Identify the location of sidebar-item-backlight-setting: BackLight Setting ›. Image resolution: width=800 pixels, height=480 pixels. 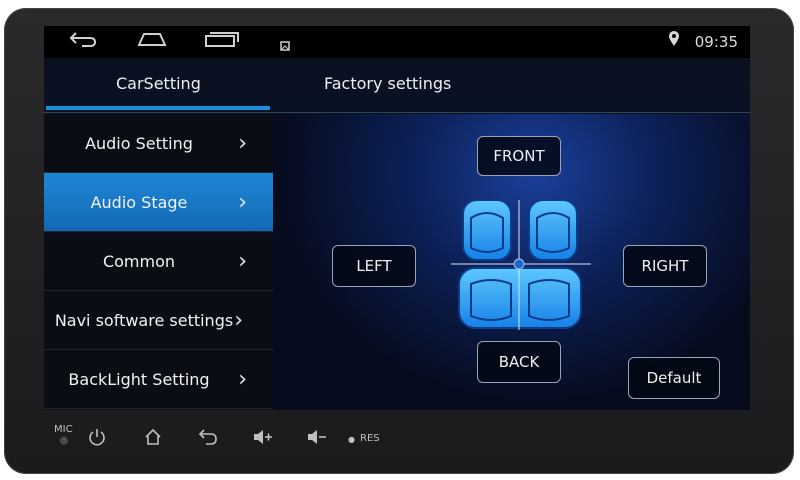
(158, 379).